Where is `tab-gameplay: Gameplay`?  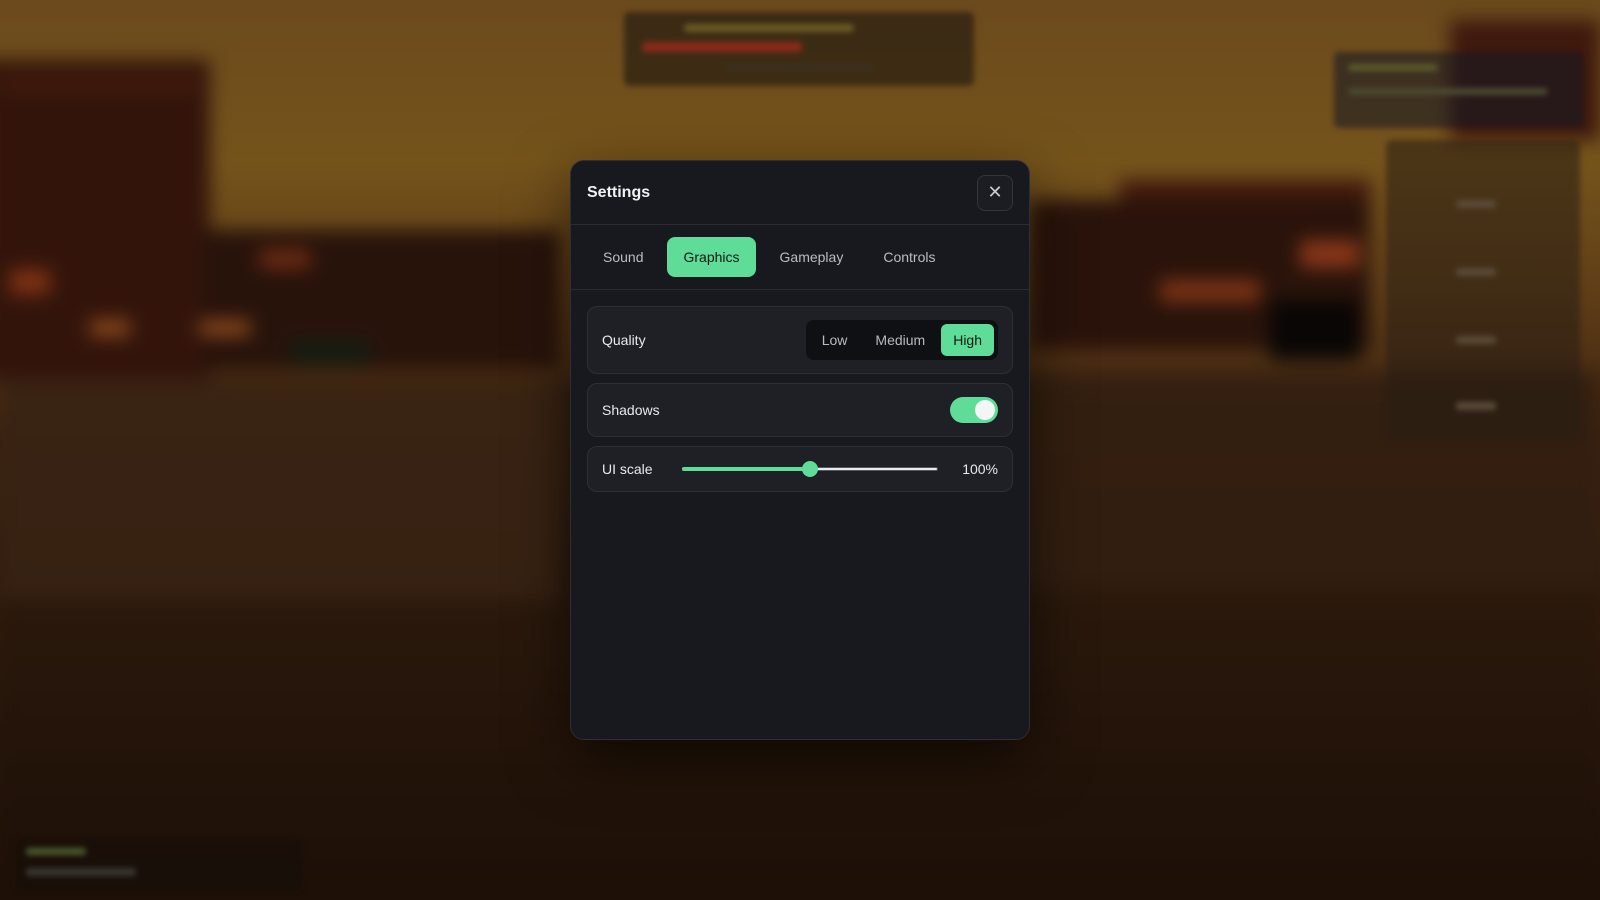 tab-gameplay: Gameplay is located at coordinates (812, 257).